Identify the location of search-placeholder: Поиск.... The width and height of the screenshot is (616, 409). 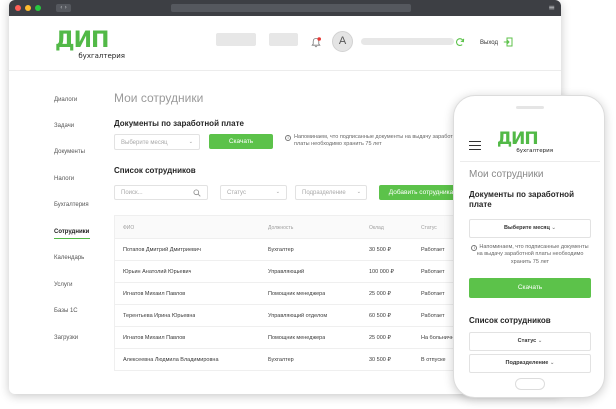
(132, 193).